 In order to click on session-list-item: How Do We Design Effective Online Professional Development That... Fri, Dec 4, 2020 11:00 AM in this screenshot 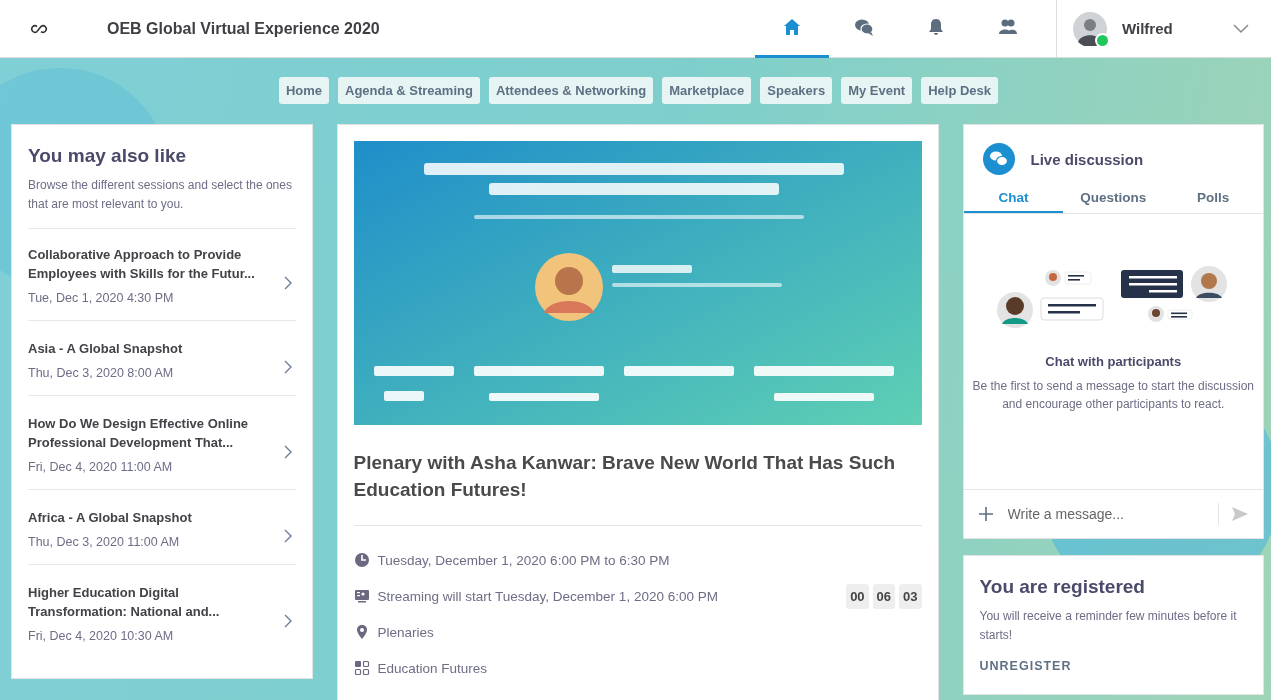, I will do `click(162, 442)`.